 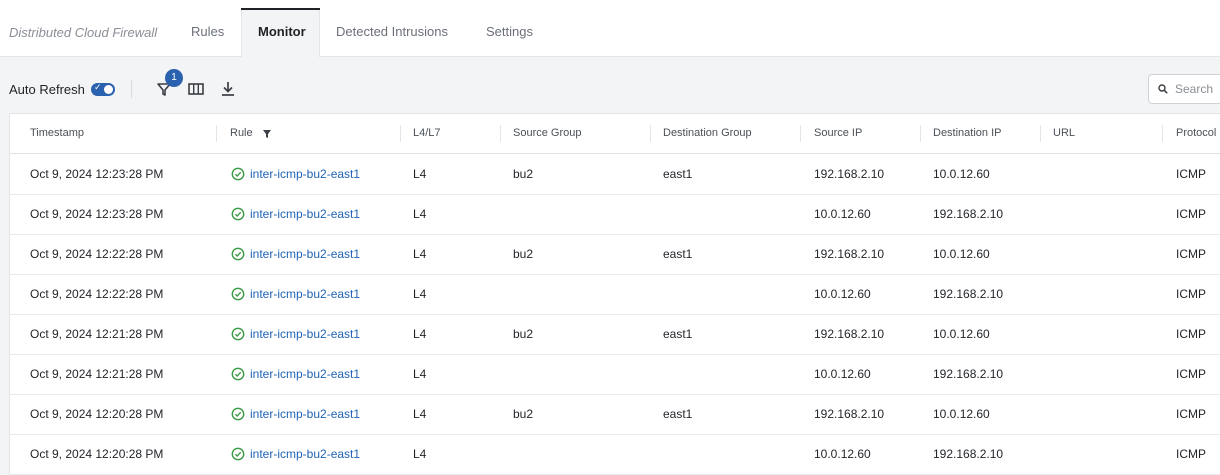 I want to click on column-header-rule: Rule, so click(x=241, y=133).